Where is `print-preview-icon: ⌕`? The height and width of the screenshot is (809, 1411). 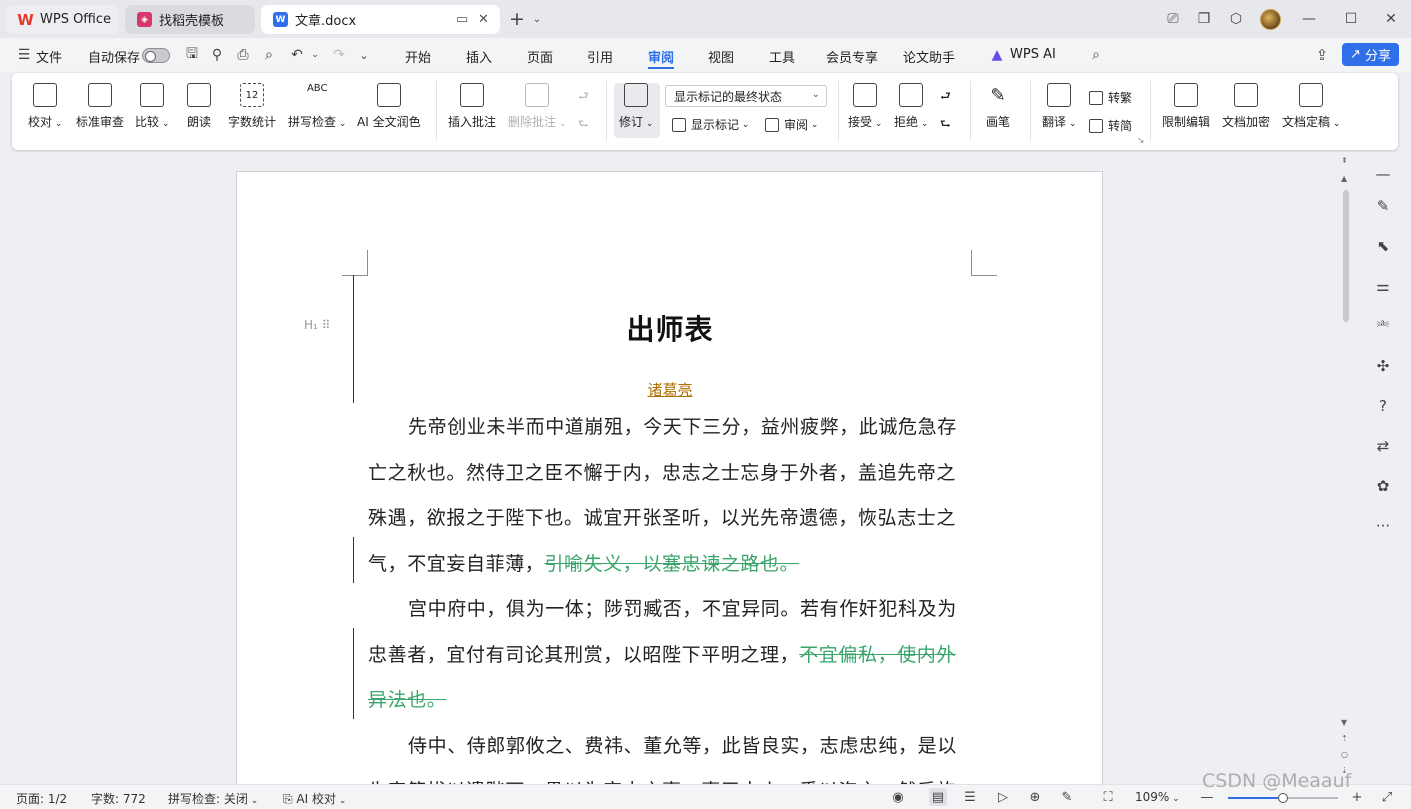 print-preview-icon: ⌕ is located at coordinates (269, 55).